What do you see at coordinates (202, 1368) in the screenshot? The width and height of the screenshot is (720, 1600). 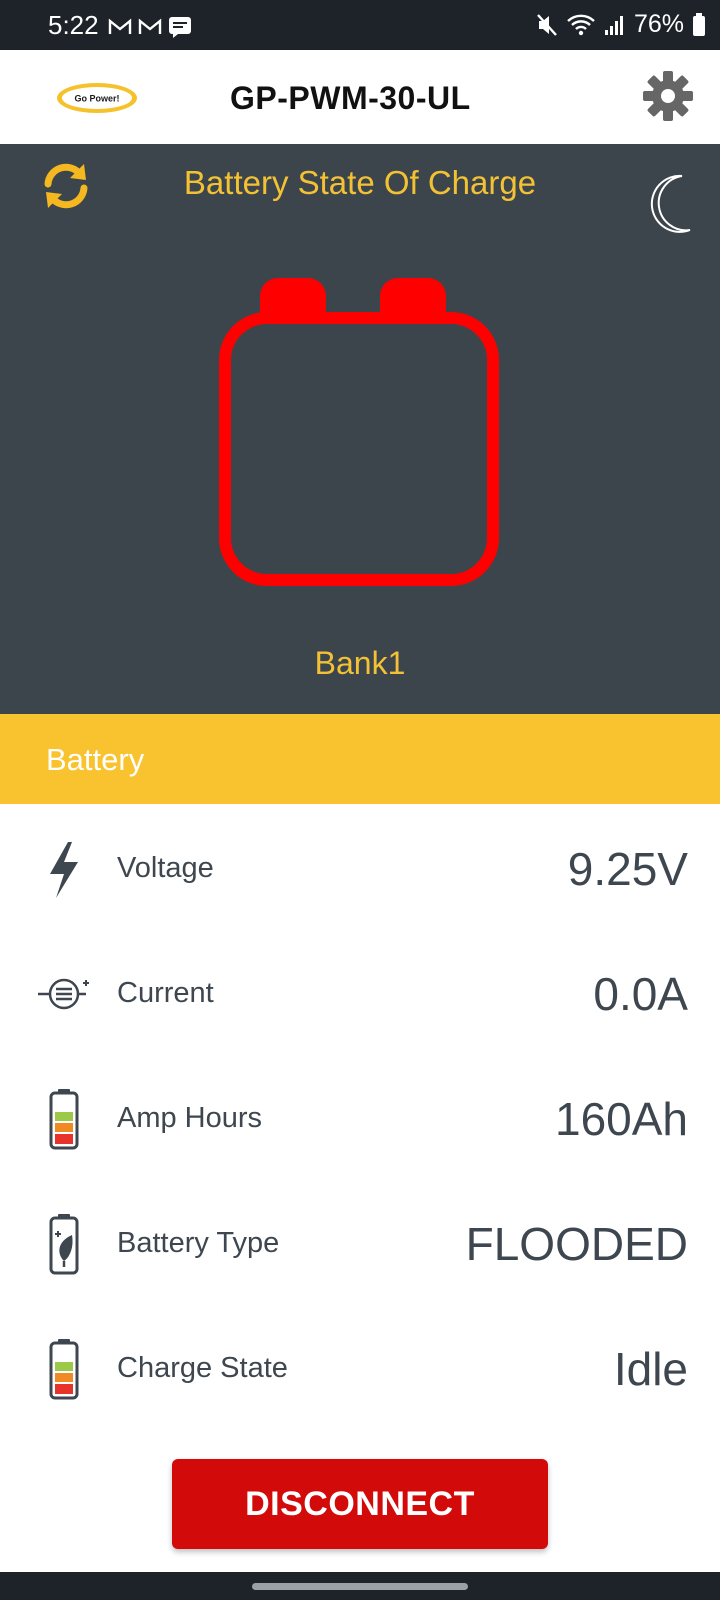 I see `charge-state-label: Charge State` at bounding box center [202, 1368].